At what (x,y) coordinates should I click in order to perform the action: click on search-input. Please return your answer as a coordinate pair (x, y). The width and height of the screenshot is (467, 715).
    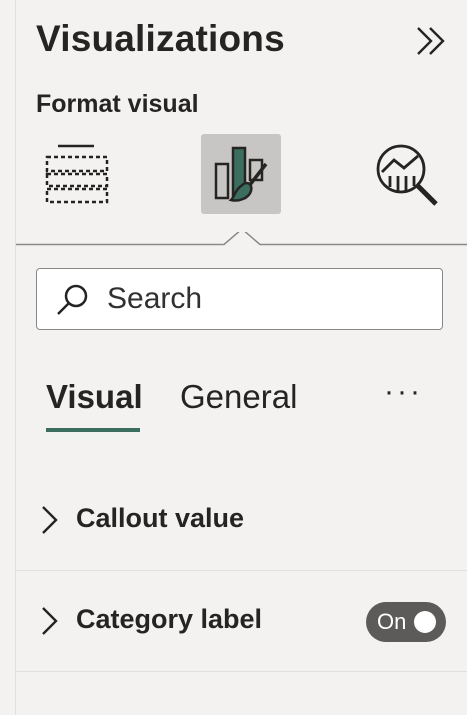
    Looking at the image, I should click on (267, 299).